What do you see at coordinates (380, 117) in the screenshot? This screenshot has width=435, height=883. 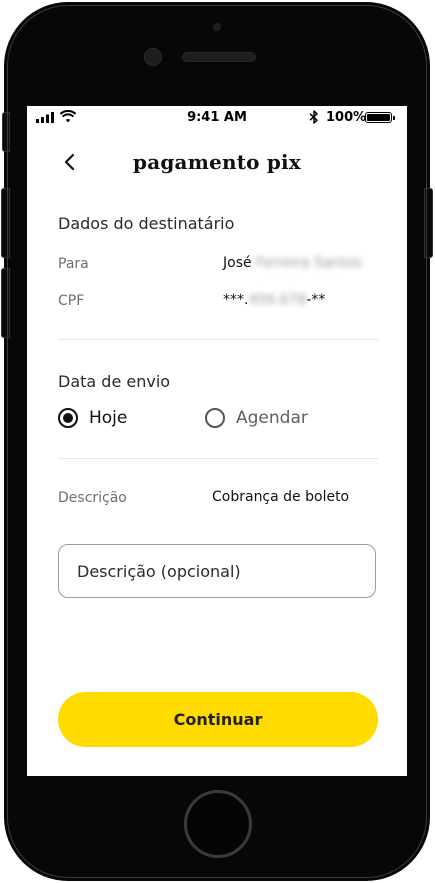 I see `battery-icon` at bounding box center [380, 117].